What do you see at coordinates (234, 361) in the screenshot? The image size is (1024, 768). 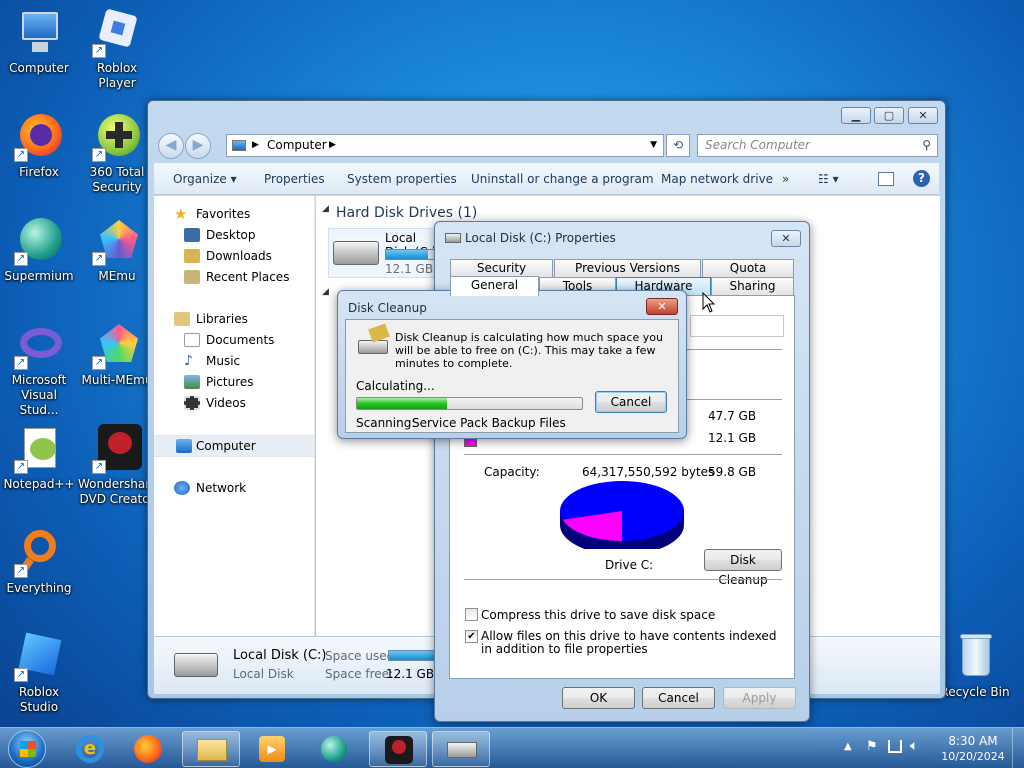 I see `nav-music: ♪ Music` at bounding box center [234, 361].